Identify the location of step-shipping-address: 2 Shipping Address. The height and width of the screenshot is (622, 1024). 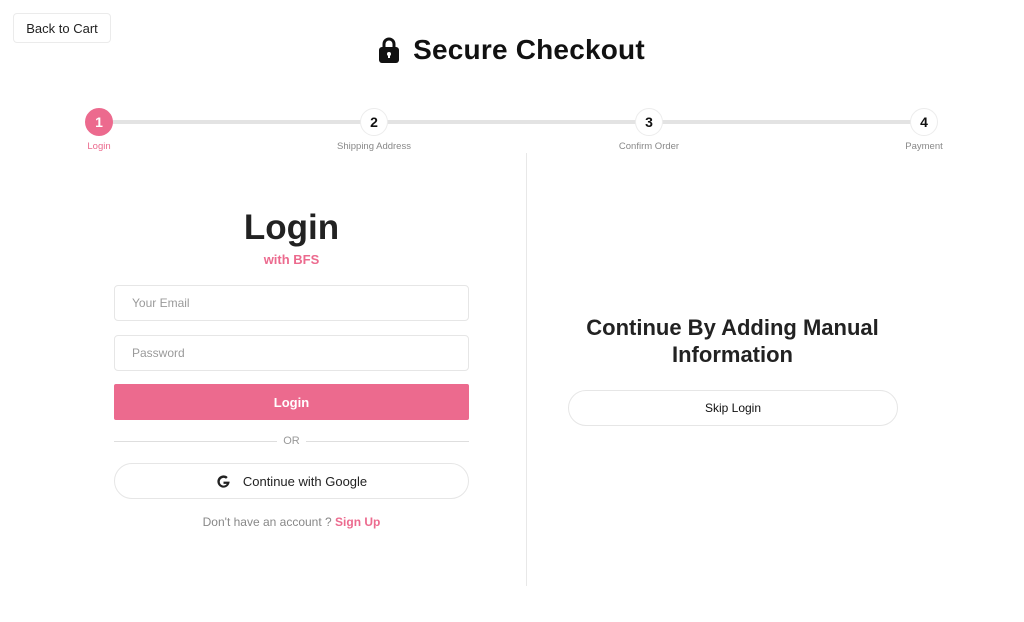
(374, 130).